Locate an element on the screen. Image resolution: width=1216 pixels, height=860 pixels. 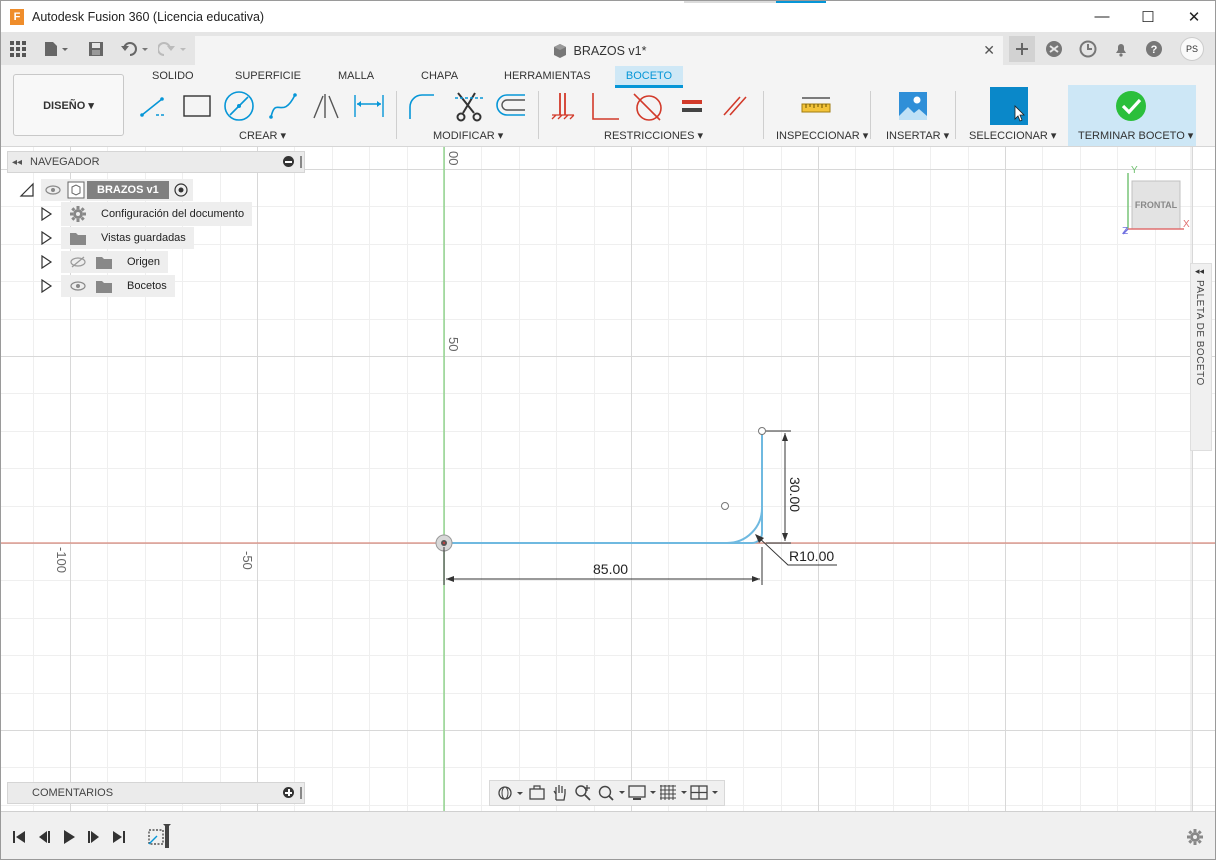
step-forward-icon is located at coordinates (94, 837).